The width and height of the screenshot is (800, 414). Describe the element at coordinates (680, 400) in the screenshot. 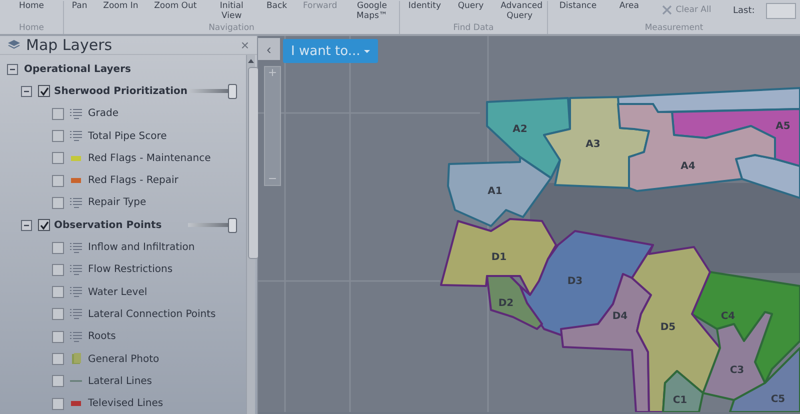

I see `zone-label: C1` at that location.